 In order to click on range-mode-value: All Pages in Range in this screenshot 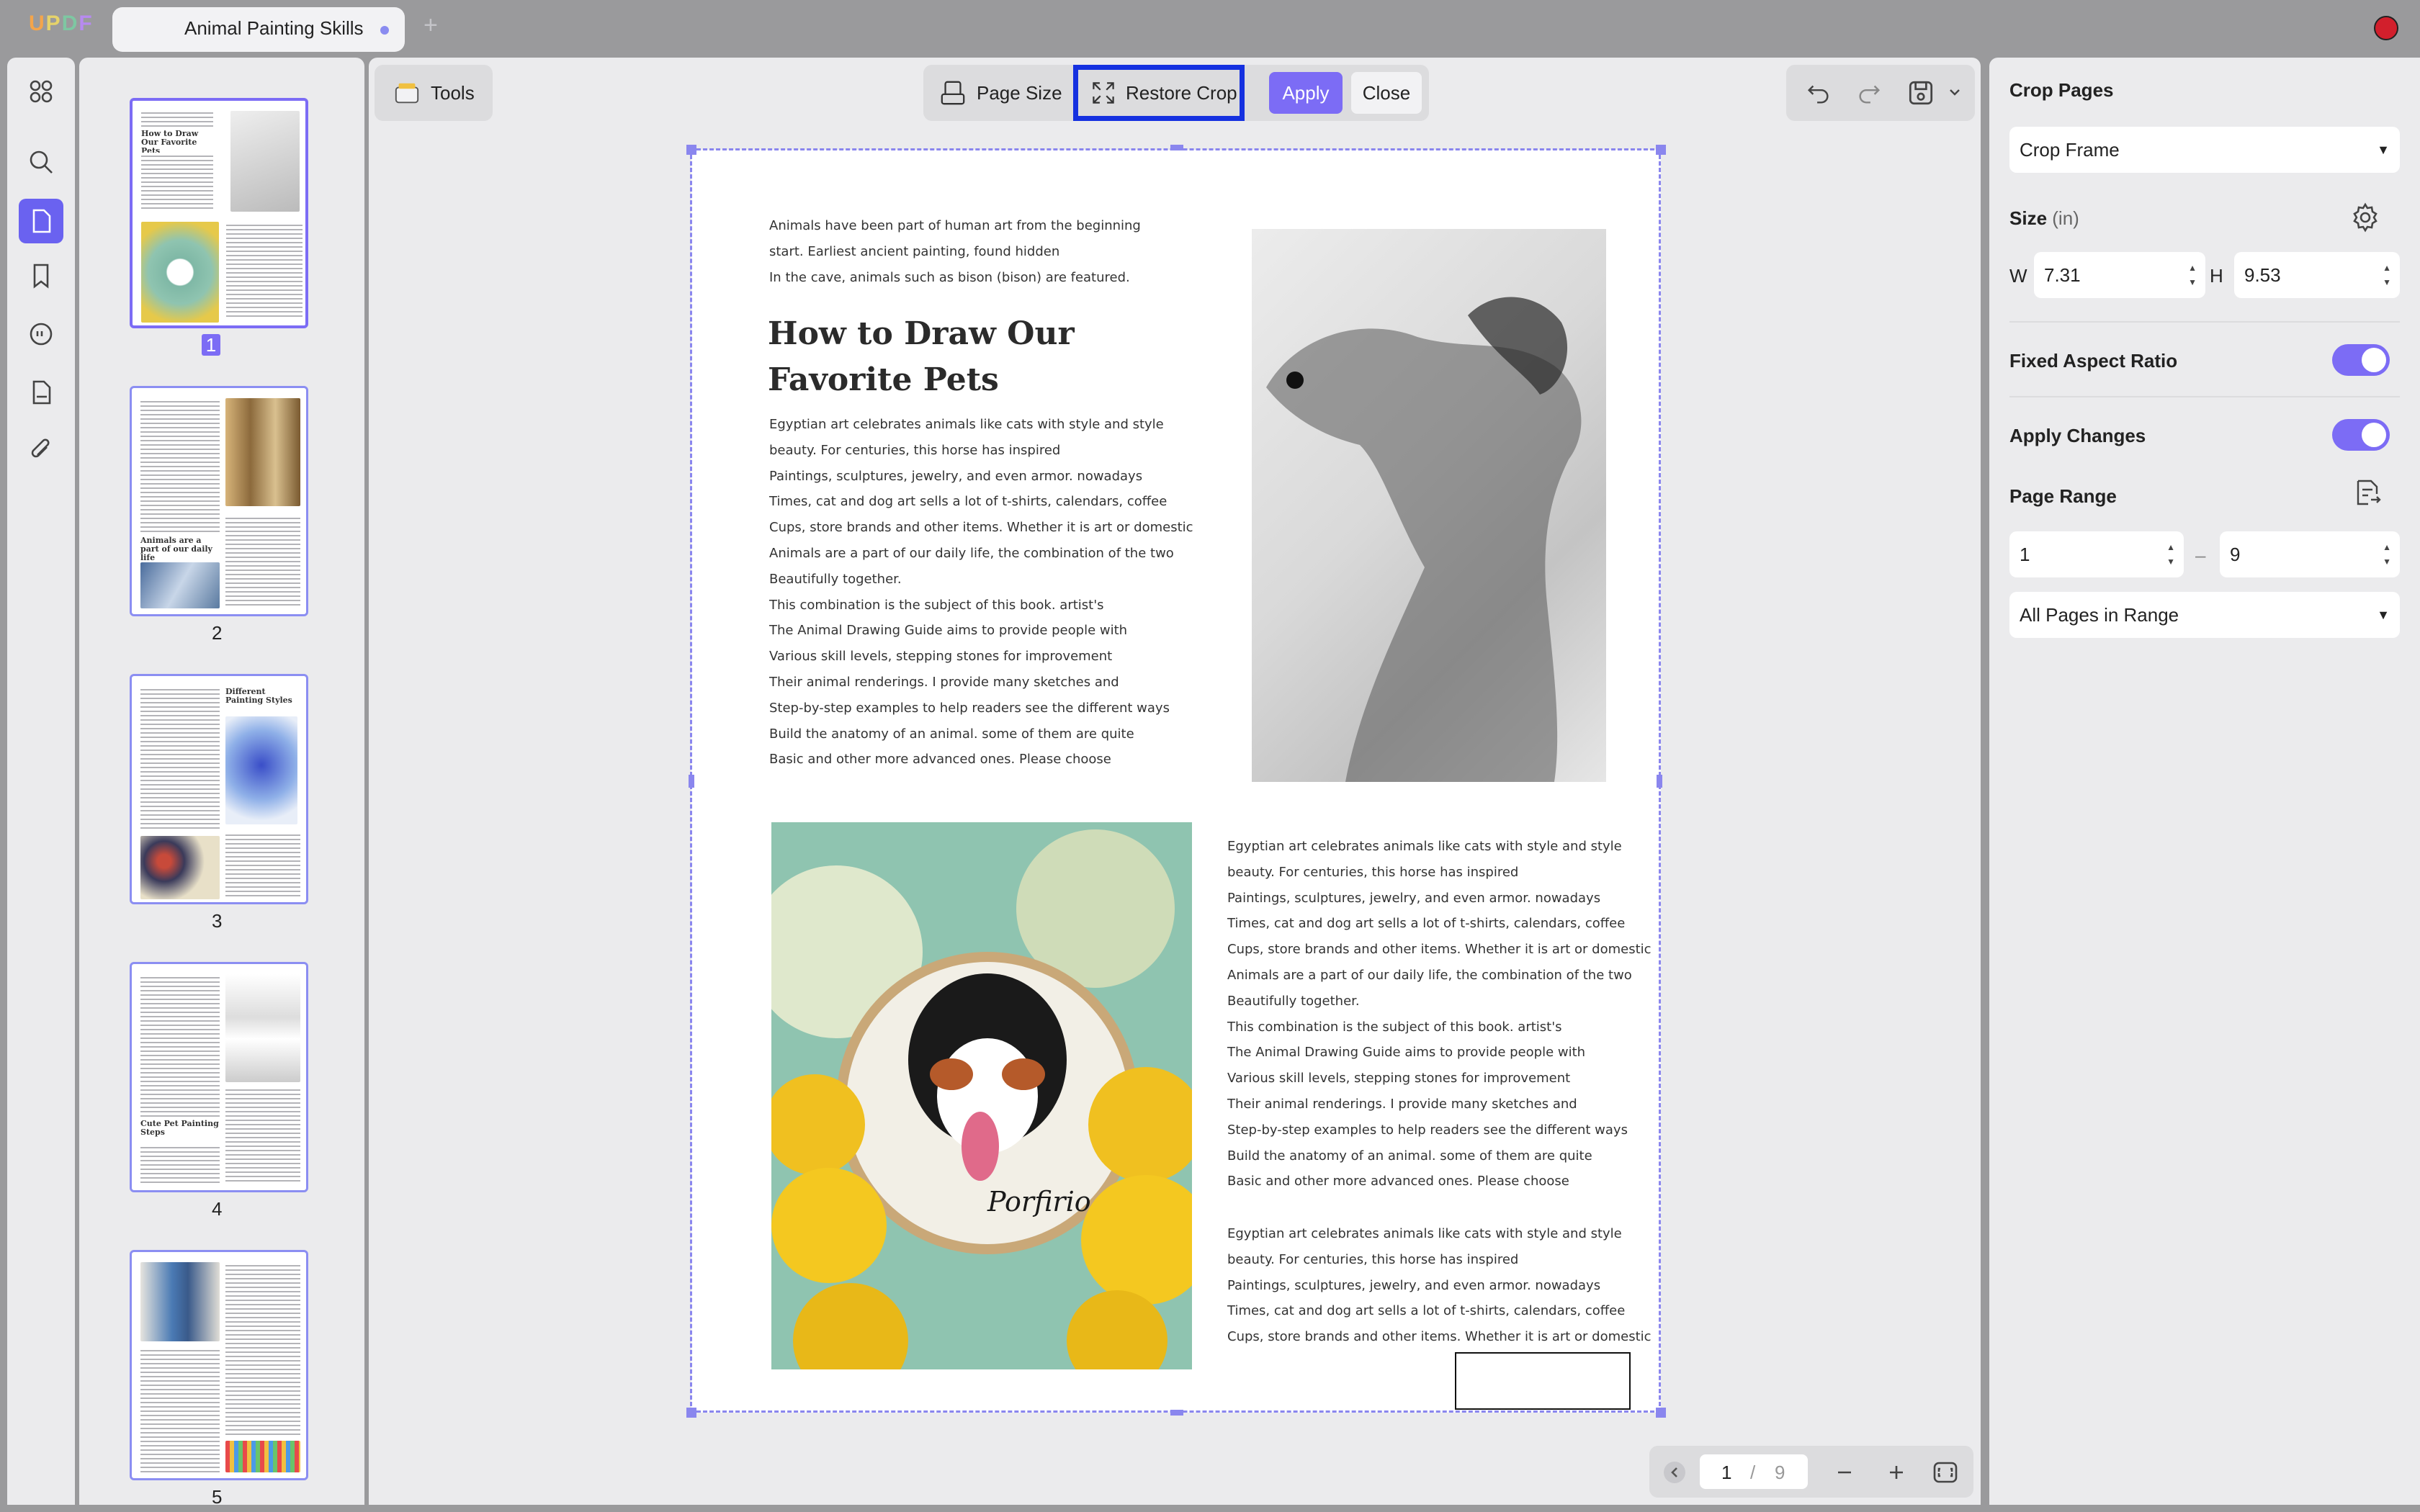, I will do `click(2099, 614)`.